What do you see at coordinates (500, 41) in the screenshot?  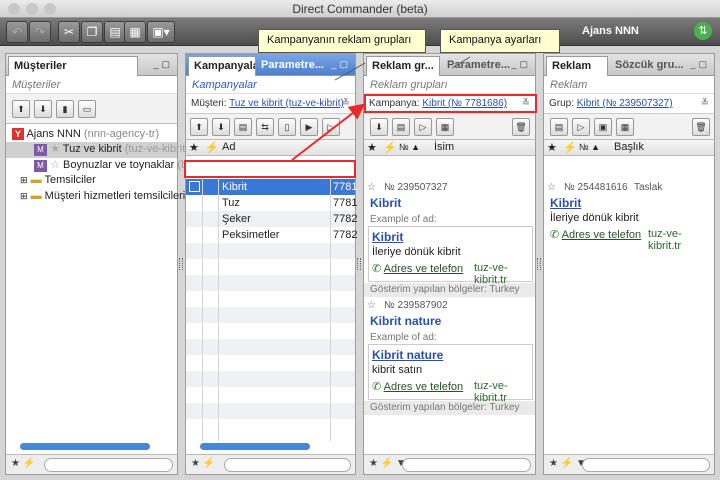 I see `callout-campaign-settings: Kampanya ayarları` at bounding box center [500, 41].